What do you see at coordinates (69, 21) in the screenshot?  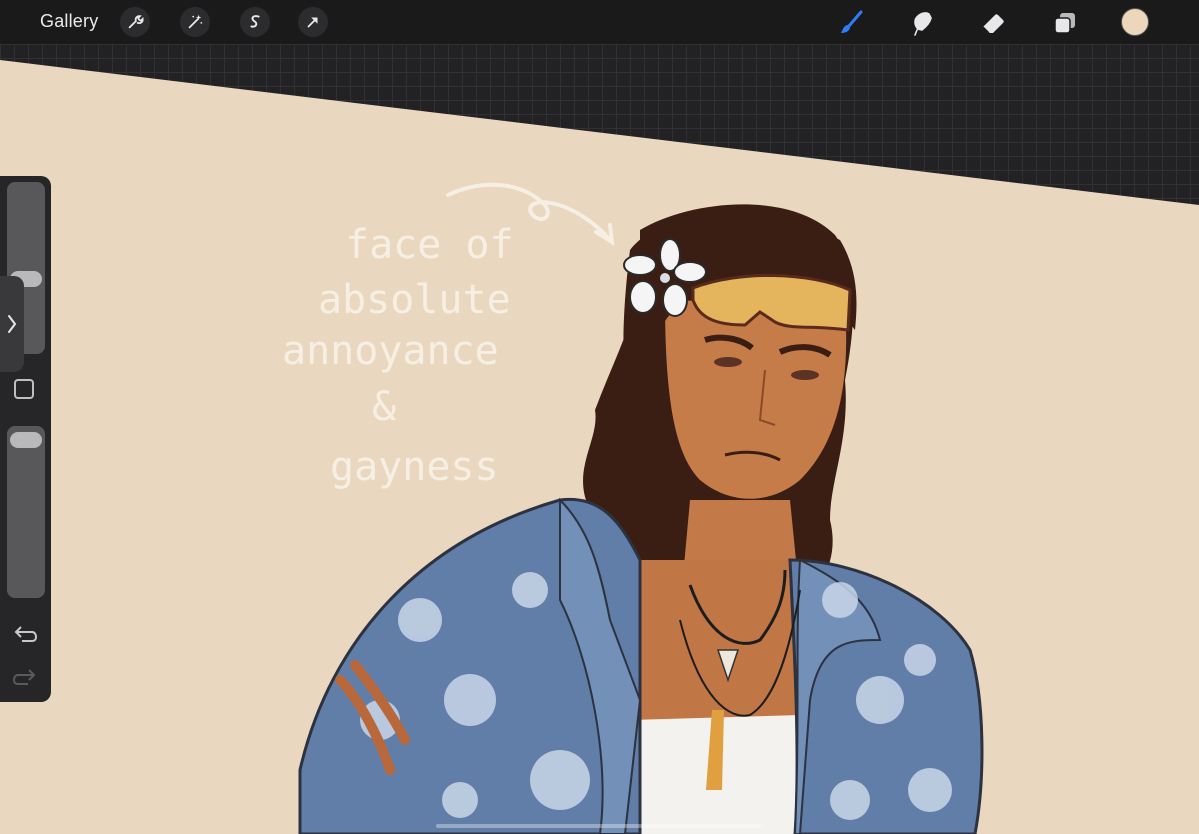 I see `gallery-button: Gallery` at bounding box center [69, 21].